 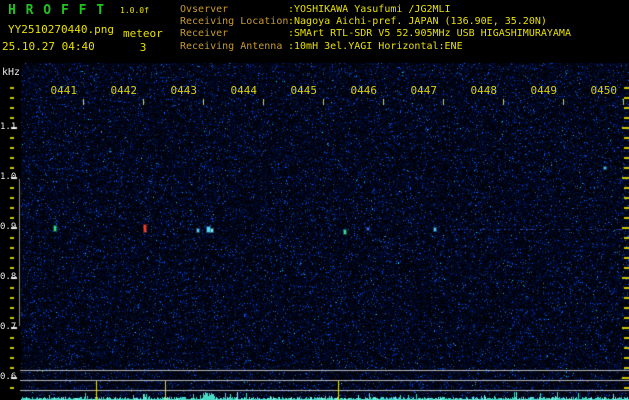 I want to click on freq-tick-label-0.9: 0.9, so click(x=8, y=227).